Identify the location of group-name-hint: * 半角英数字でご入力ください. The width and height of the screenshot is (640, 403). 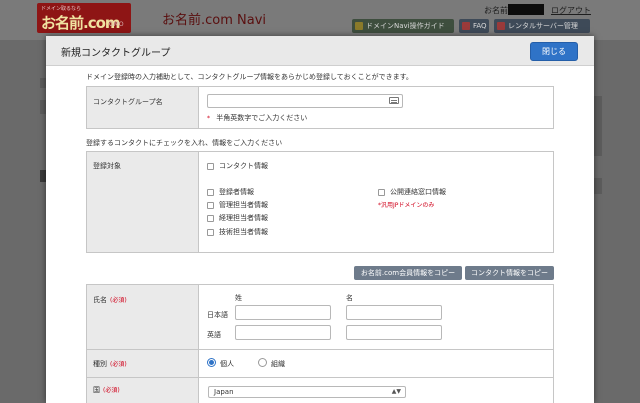
(257, 118).